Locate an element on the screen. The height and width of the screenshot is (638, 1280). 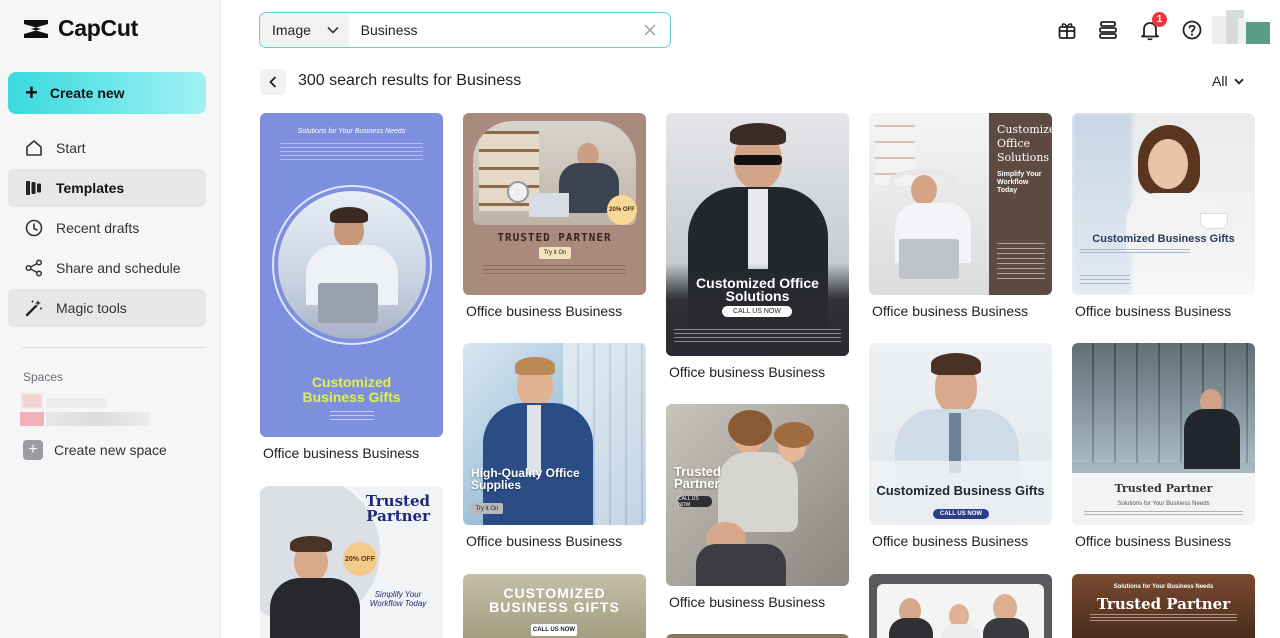
template-thumbnail: Customized Business Gifts CALL US NOW is located at coordinates (960, 434).